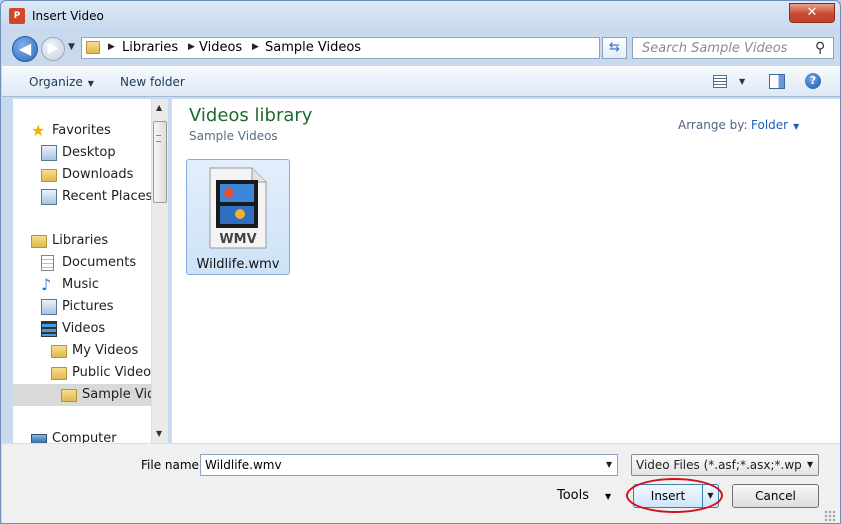 The height and width of the screenshot is (524, 841). What do you see at coordinates (377, 48) in the screenshot?
I see `address-bar: ▶ Libraries ▶ Videos ▶ Sample Videos ▼` at bounding box center [377, 48].